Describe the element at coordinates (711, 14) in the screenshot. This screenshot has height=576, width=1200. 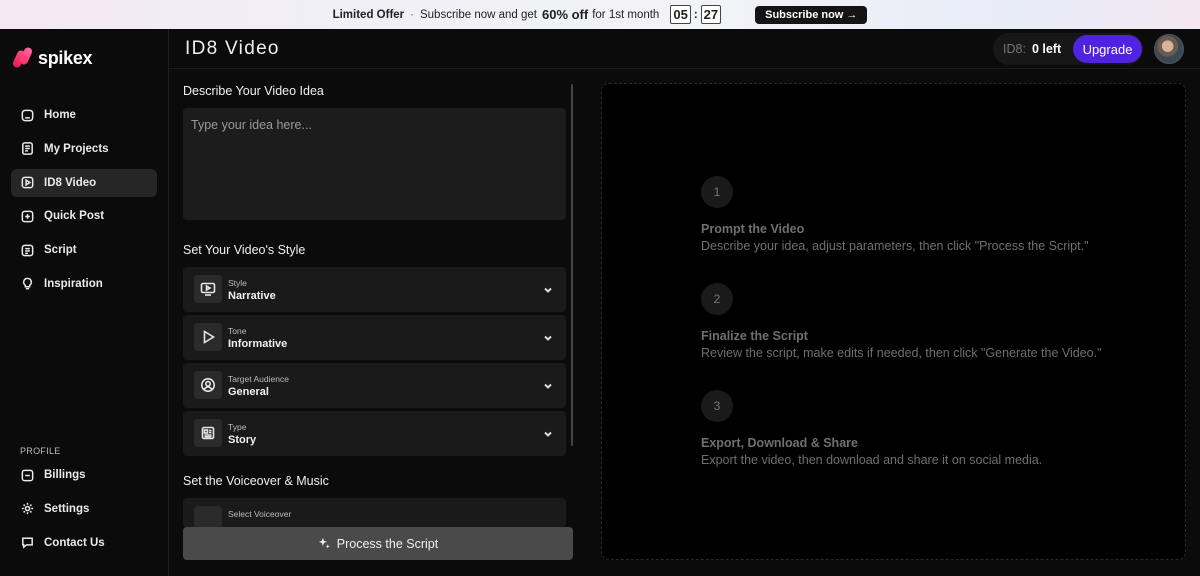
I see `countdown-seconds: 27` at that location.